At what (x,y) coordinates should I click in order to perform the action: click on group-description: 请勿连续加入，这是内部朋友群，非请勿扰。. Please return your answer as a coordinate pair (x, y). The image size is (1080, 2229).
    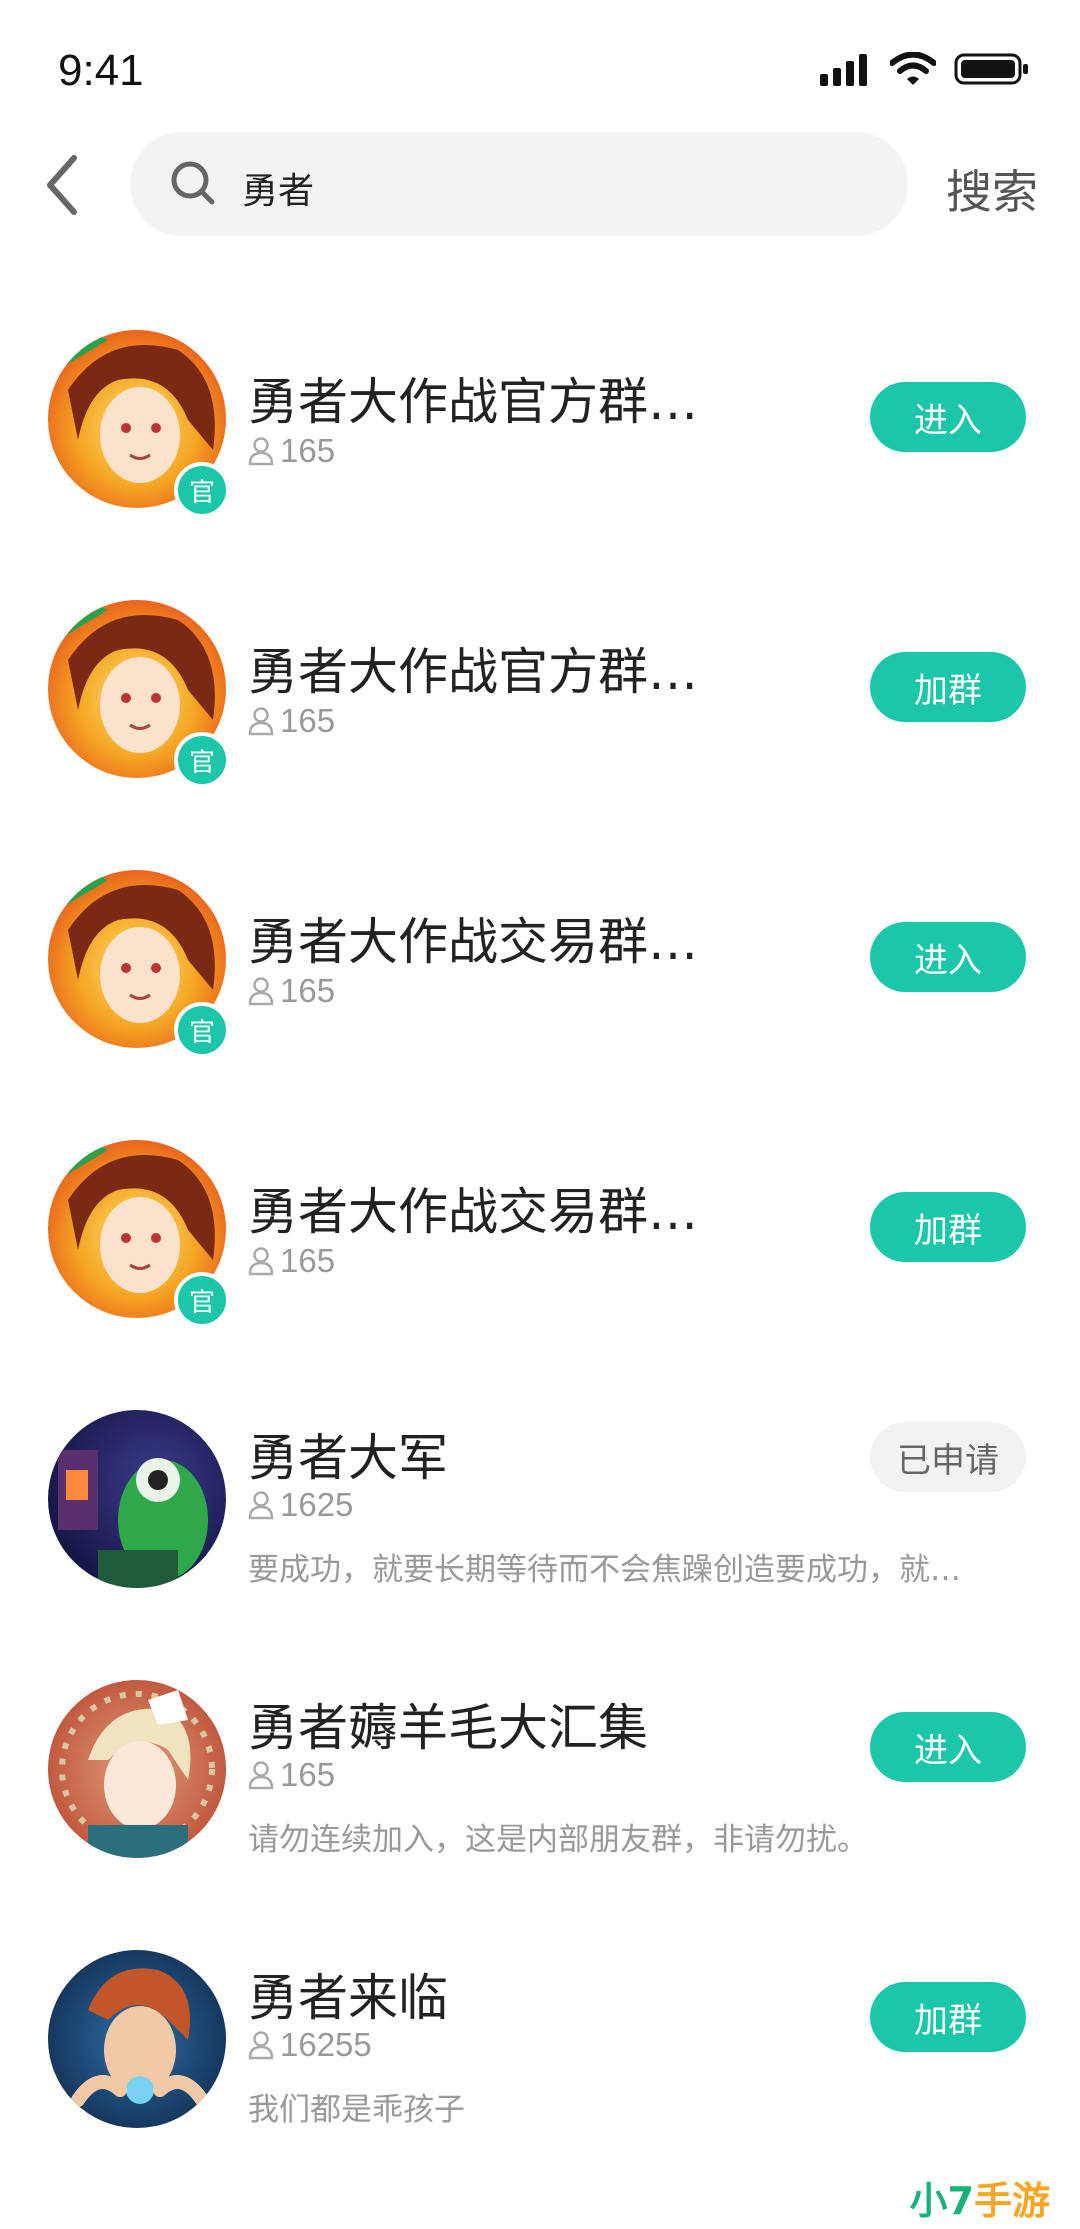
    Looking at the image, I should click on (558, 1840).